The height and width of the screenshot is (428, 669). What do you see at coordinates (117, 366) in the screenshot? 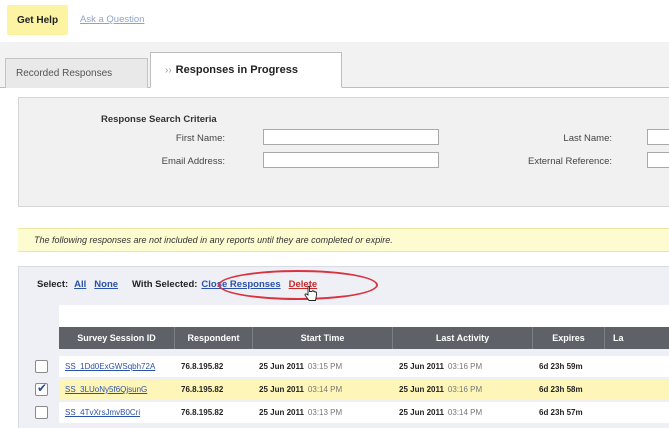
I see `session-id-link: SS_1Dd0ExGWSqbh72A` at bounding box center [117, 366].